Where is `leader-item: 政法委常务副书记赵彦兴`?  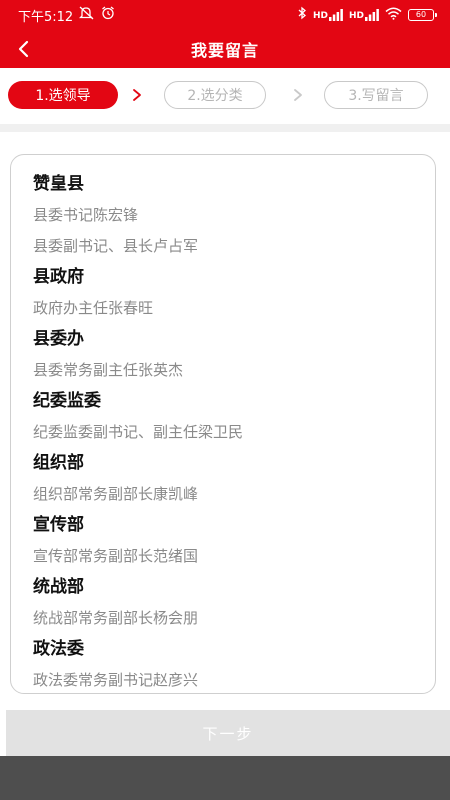 leader-item: 政法委常务副书记赵彦兴 is located at coordinates (229, 679).